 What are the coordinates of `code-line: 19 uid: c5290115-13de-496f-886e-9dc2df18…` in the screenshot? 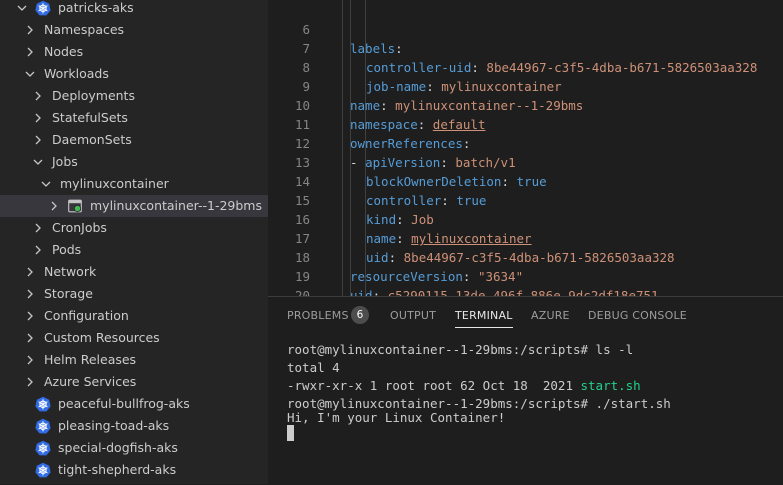 It's located at (525, 272).